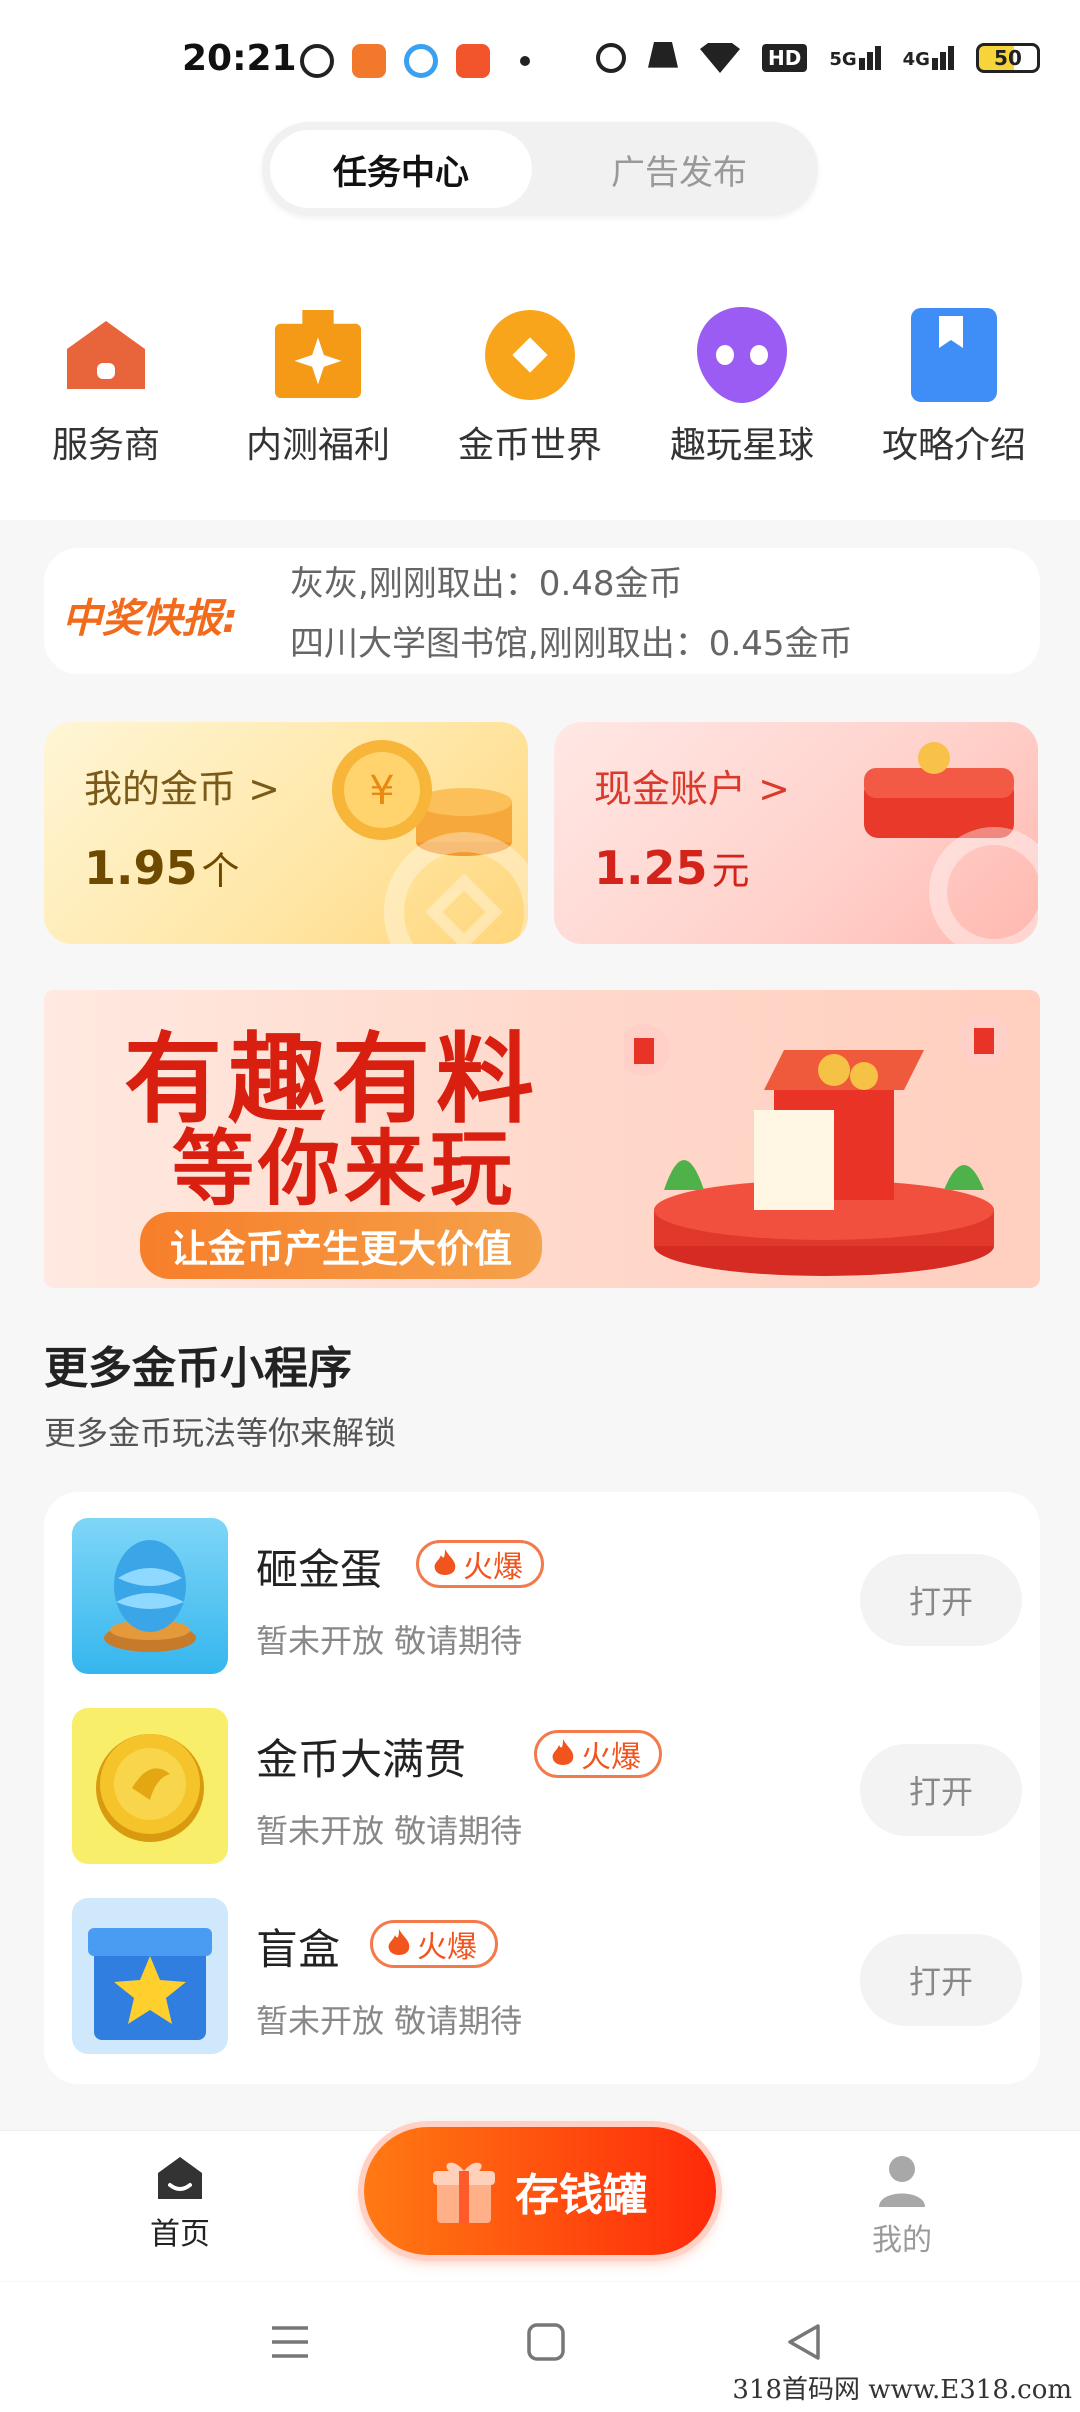  What do you see at coordinates (317, 445) in the screenshot?
I see `quick-nav-label: 内测福利` at bounding box center [317, 445].